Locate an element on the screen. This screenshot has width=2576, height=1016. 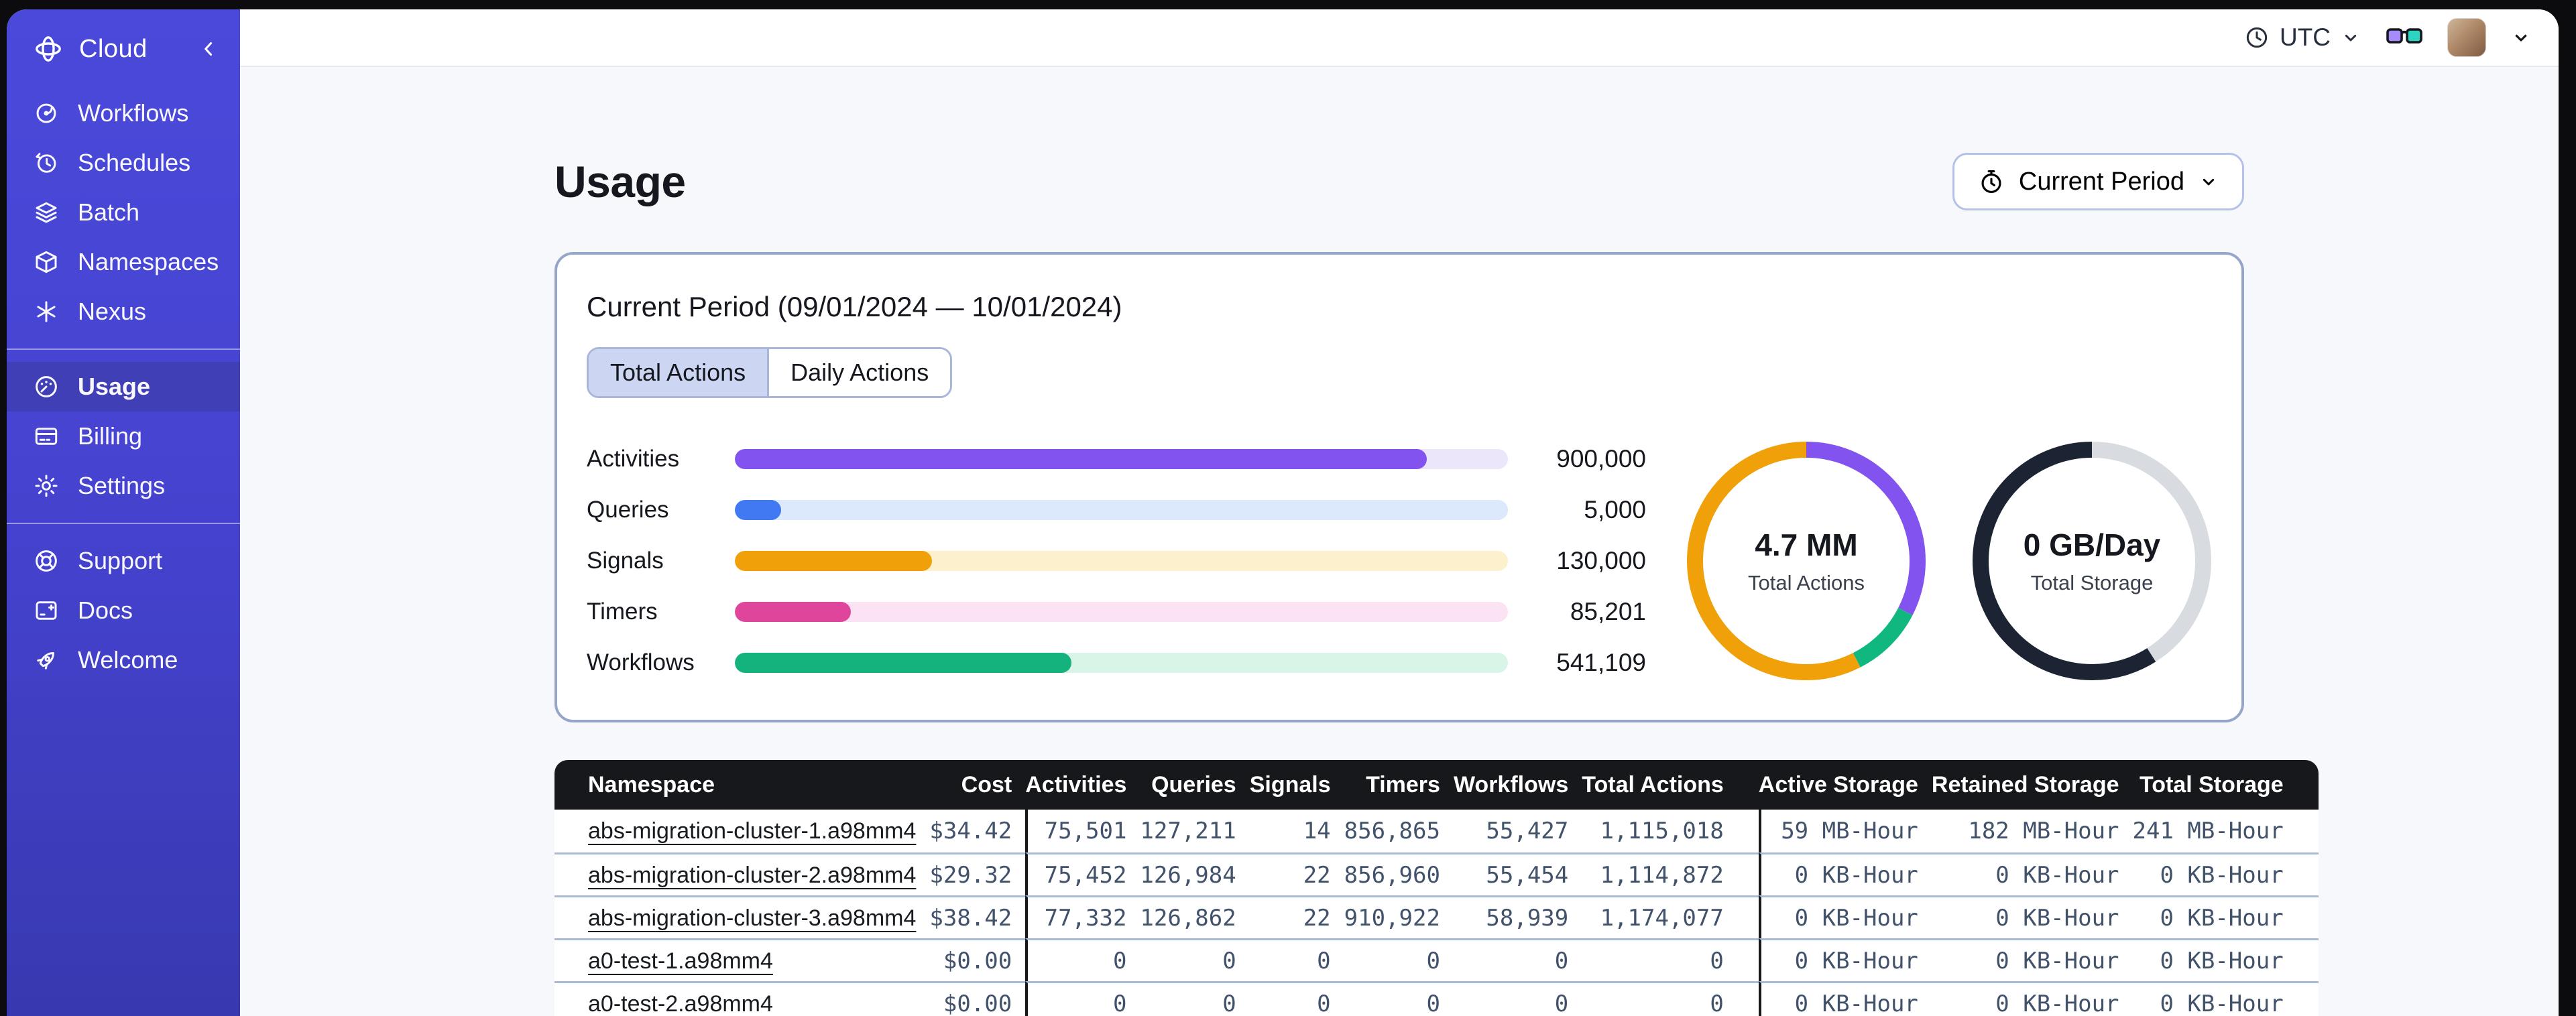
sidebar-item-billing: Billing is located at coordinates (123, 436).